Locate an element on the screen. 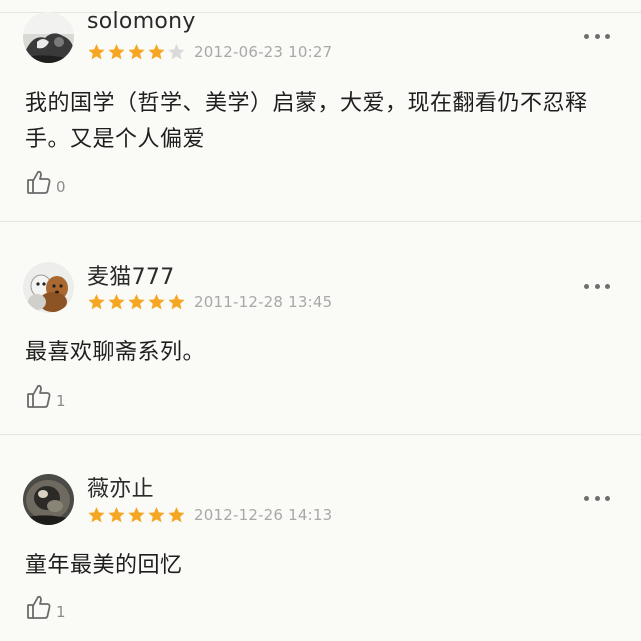 This screenshot has width=641, height=641. like-button: 0 is located at coordinates (46, 182).